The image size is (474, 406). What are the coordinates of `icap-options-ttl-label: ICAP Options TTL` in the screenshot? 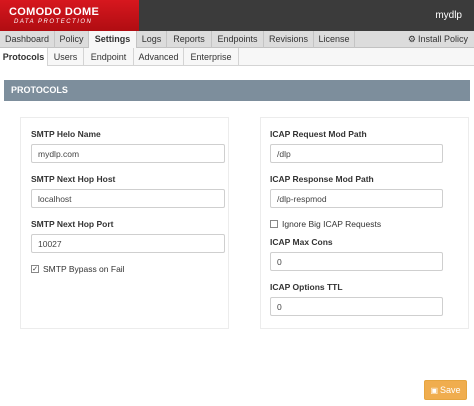 It's located at (306, 287).